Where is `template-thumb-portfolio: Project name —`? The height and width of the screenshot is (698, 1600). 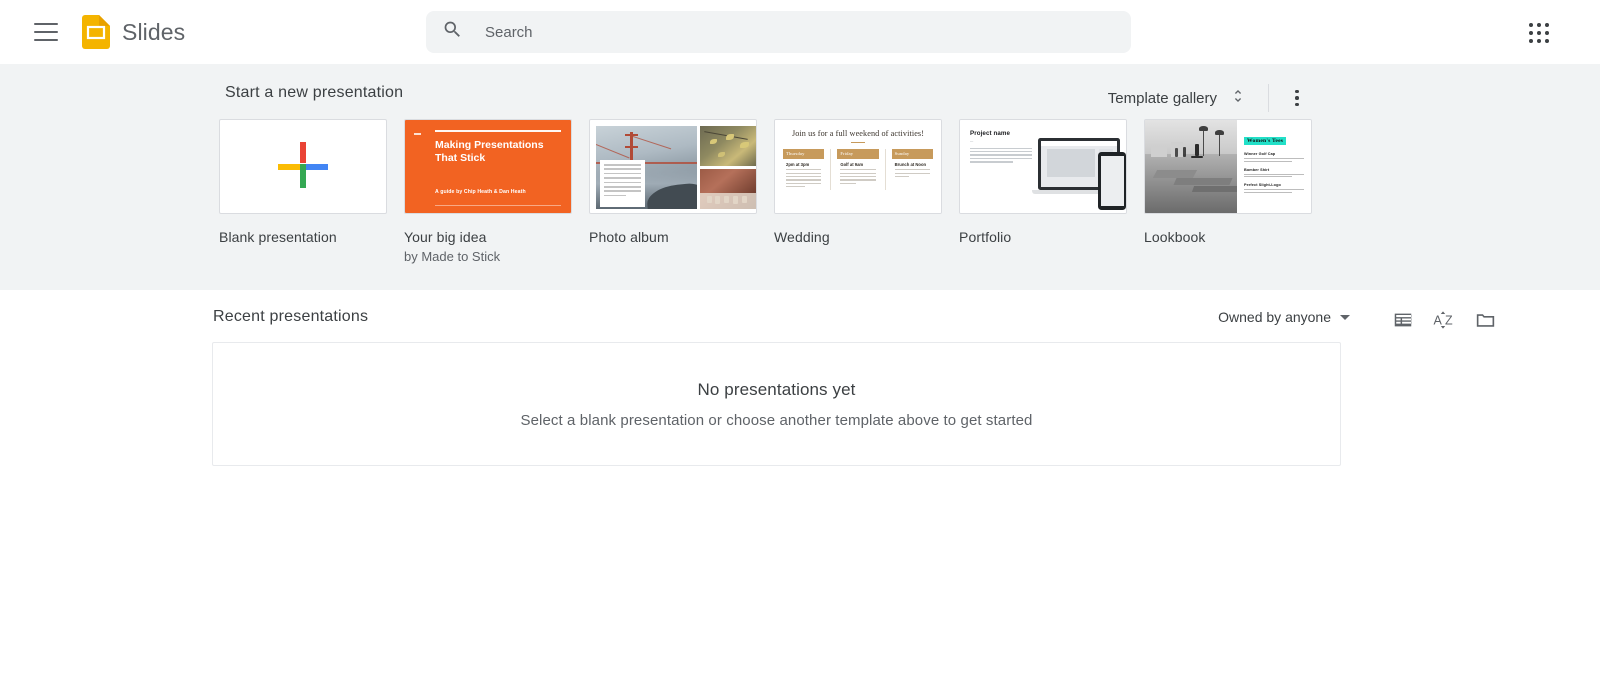
template-thumb-portfolio: Project name — is located at coordinates (1043, 166).